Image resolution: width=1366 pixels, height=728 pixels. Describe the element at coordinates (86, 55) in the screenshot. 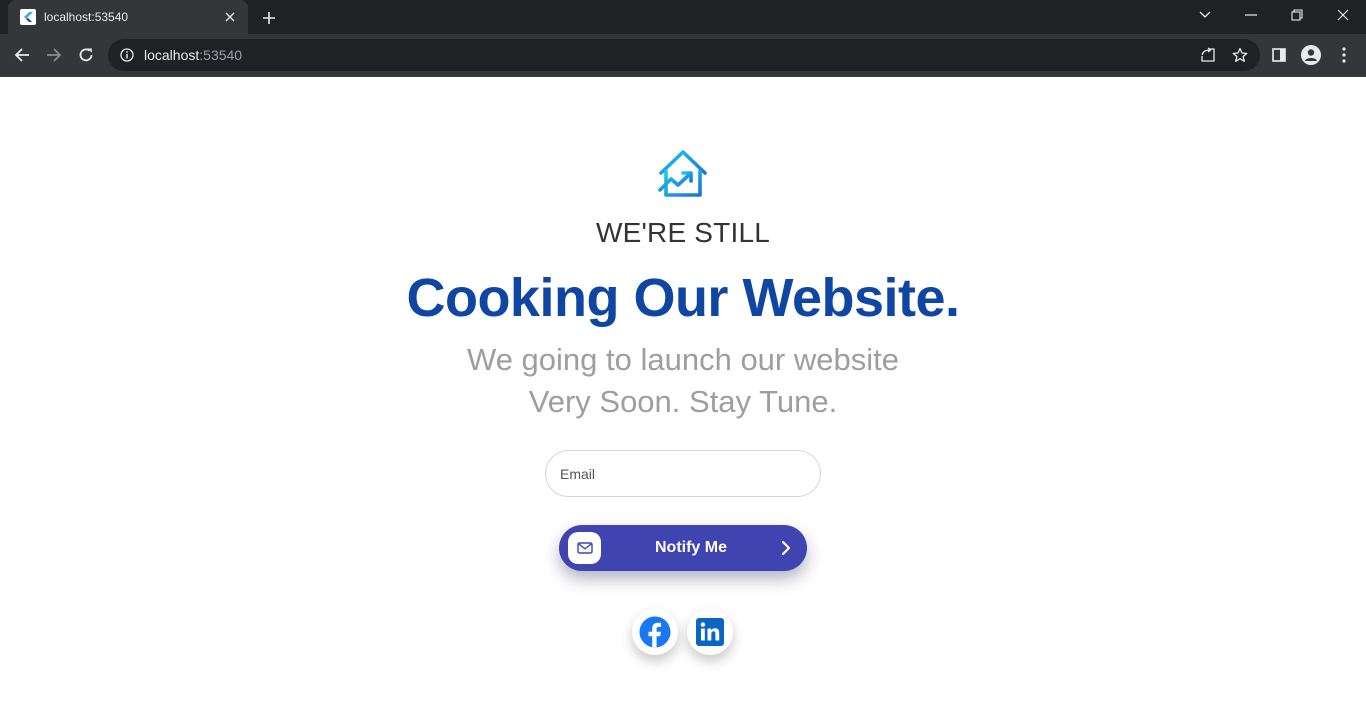

I see `reload-icon` at that location.